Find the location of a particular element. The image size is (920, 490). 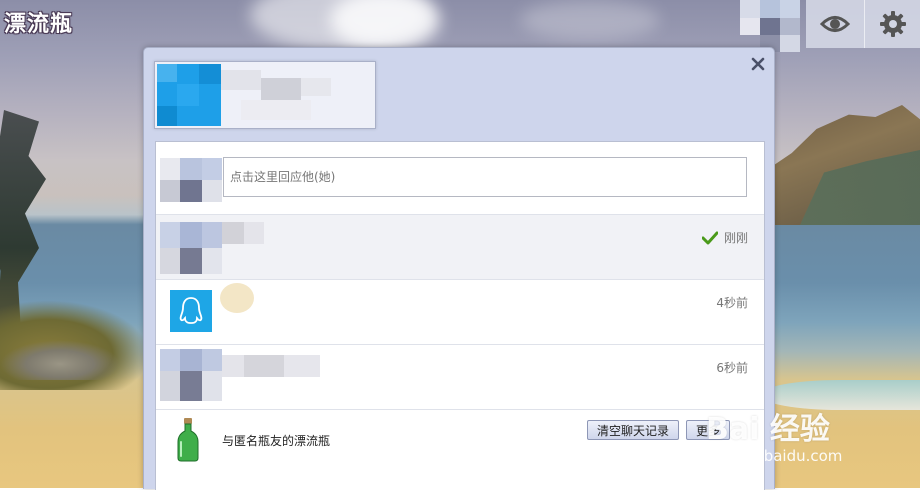

sender-name is located at coordinates (237, 298).